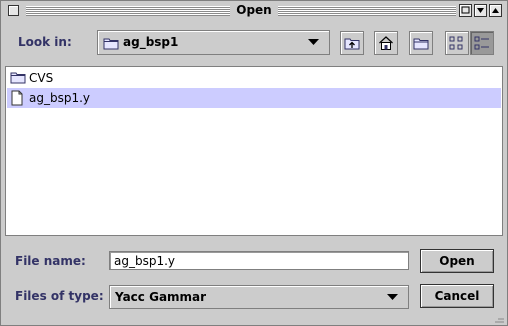  I want to click on window-title: Open, so click(254, 10).